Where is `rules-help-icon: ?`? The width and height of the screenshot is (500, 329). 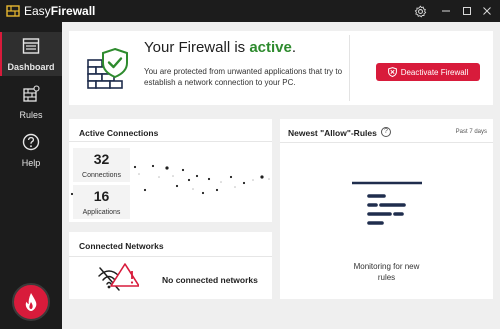 rules-help-icon: ? is located at coordinates (386, 132).